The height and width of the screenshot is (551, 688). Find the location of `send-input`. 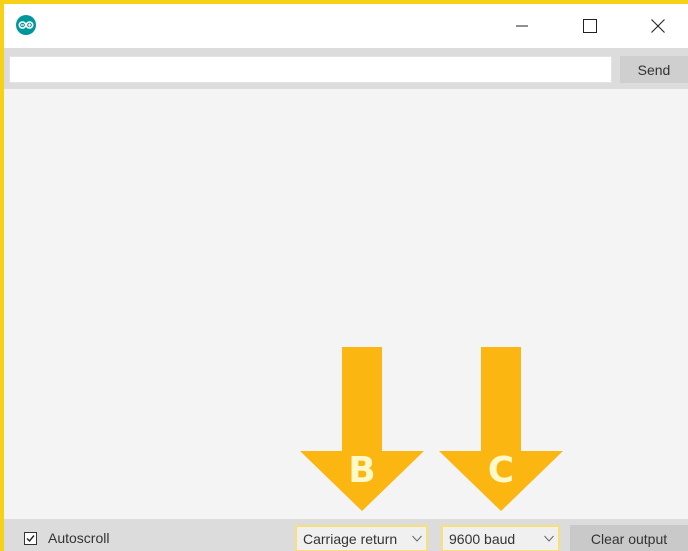

send-input is located at coordinates (310, 69).